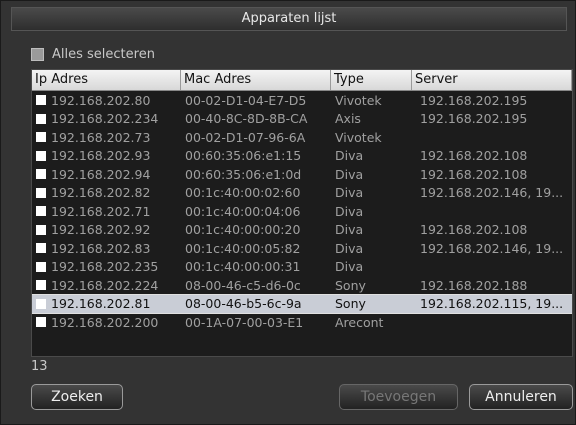 This screenshot has width=576, height=425. Describe the element at coordinates (101, 248) in the screenshot. I see `ip-address: 192.168.202.83` at that location.